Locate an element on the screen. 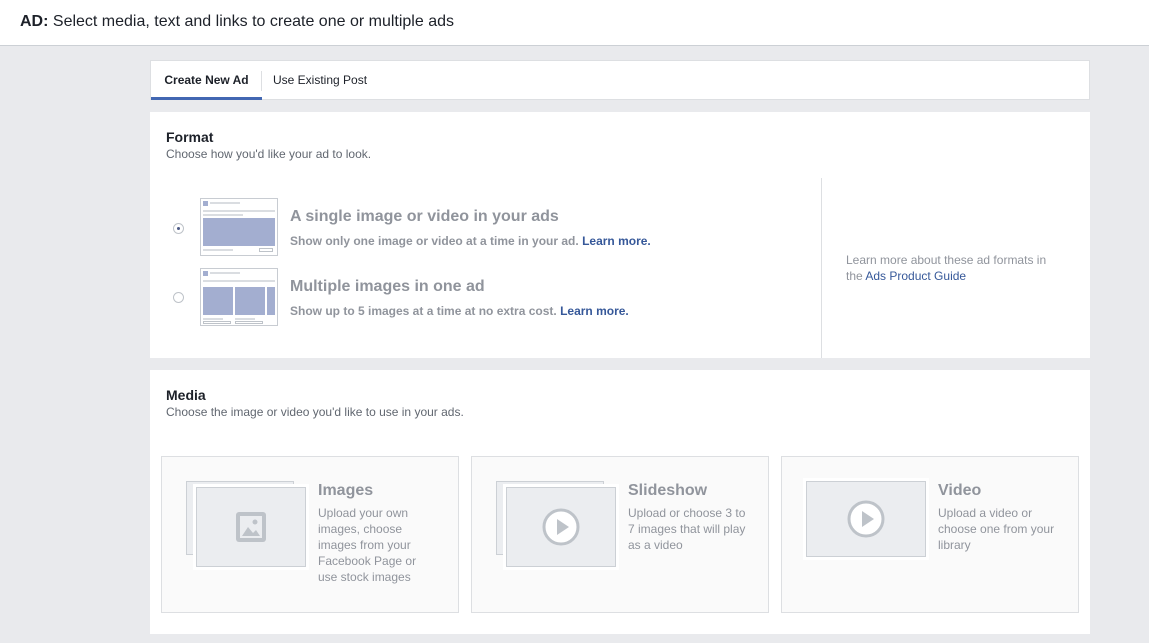 The image size is (1149, 643). images-option-title: Images is located at coordinates (346, 490).